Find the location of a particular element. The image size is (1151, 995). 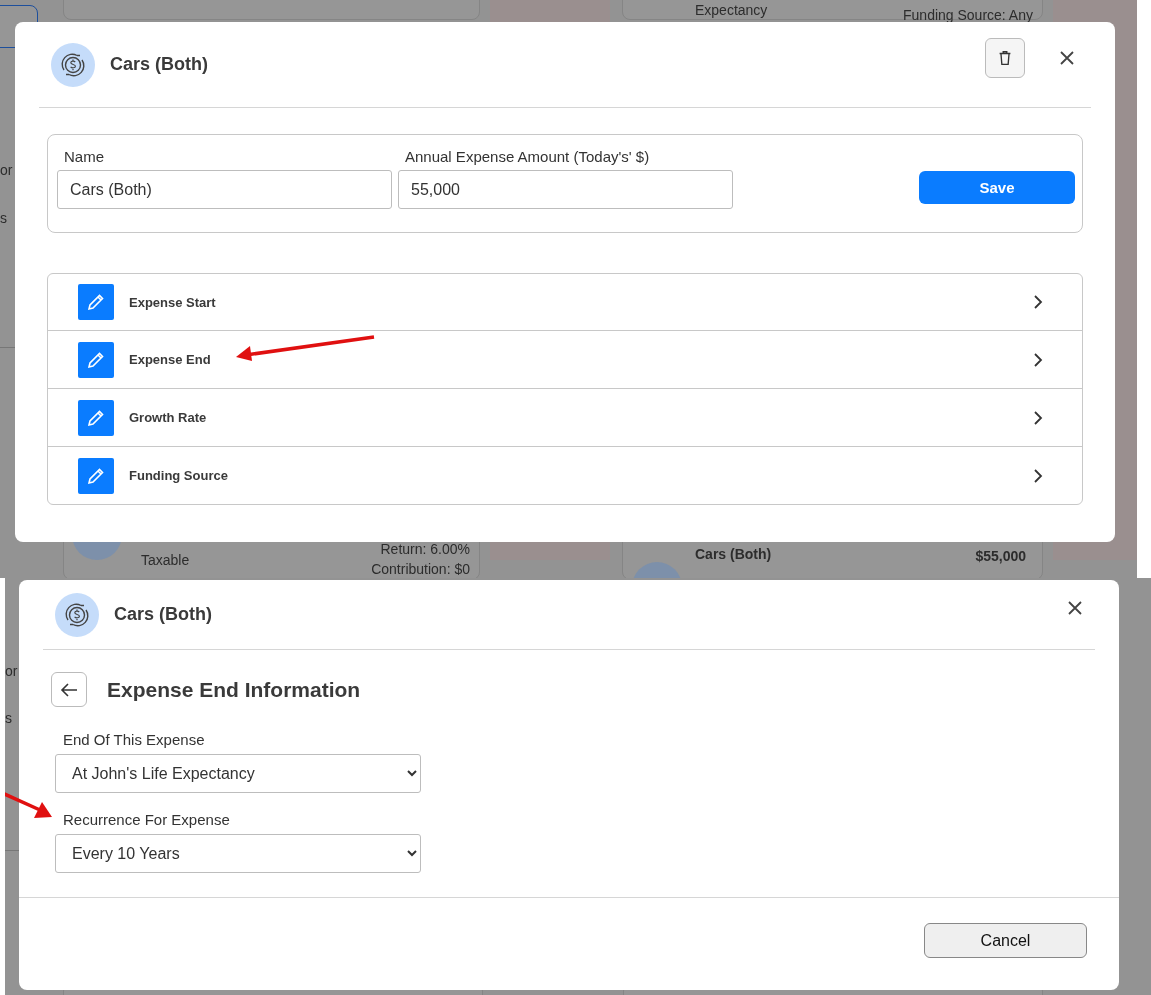

section-item: Expense Start is located at coordinates (565, 302).